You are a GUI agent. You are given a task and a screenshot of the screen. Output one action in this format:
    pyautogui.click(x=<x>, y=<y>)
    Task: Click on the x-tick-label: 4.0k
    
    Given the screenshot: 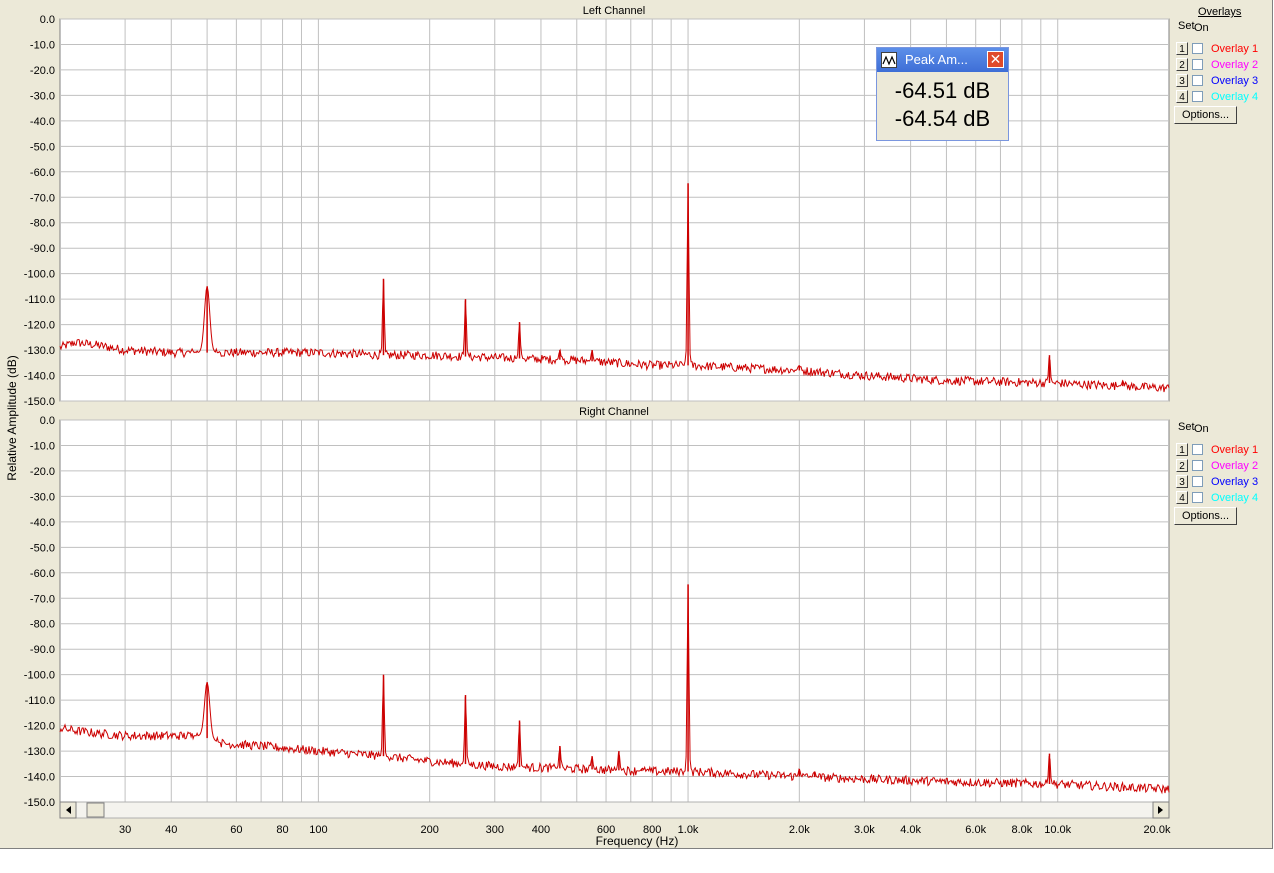 What is the action you would take?
    pyautogui.click(x=910, y=830)
    